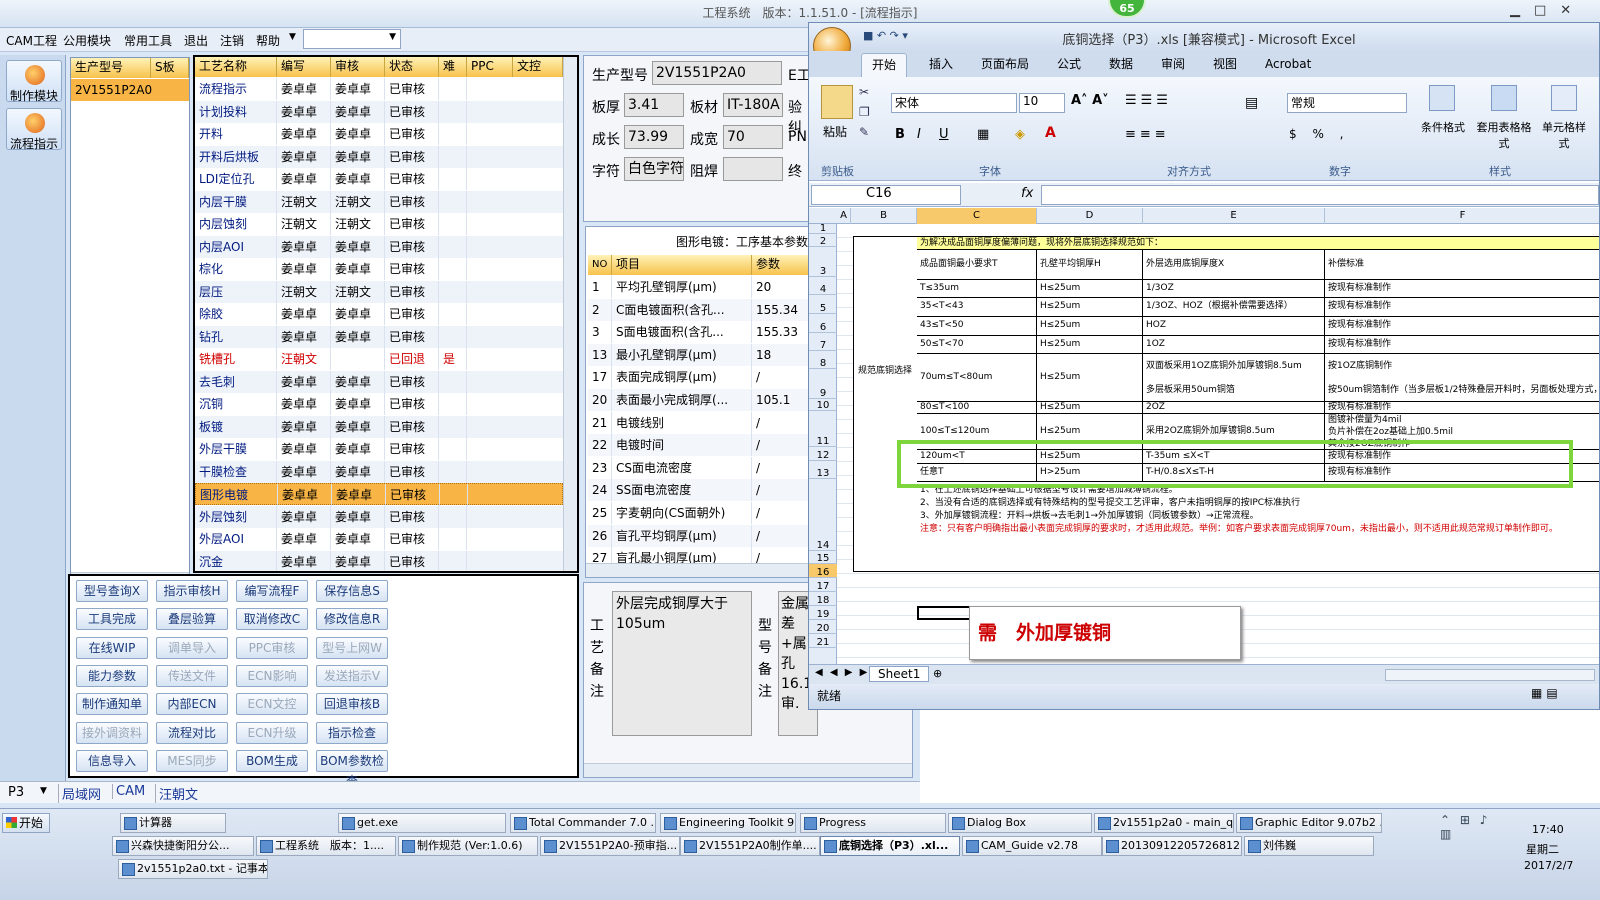 The height and width of the screenshot is (900, 1600). Describe the element at coordinates (1090, 100) in the screenshot. I see `grow-font-icon: A˄ A˅` at that location.